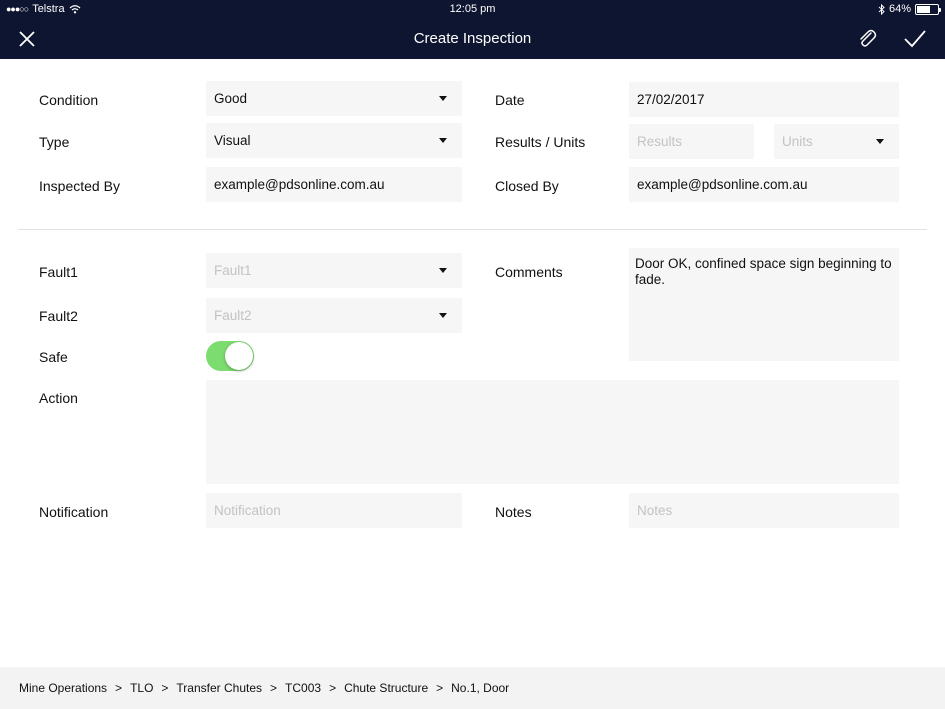  I want to click on bluetooth-icon, so click(881, 9).